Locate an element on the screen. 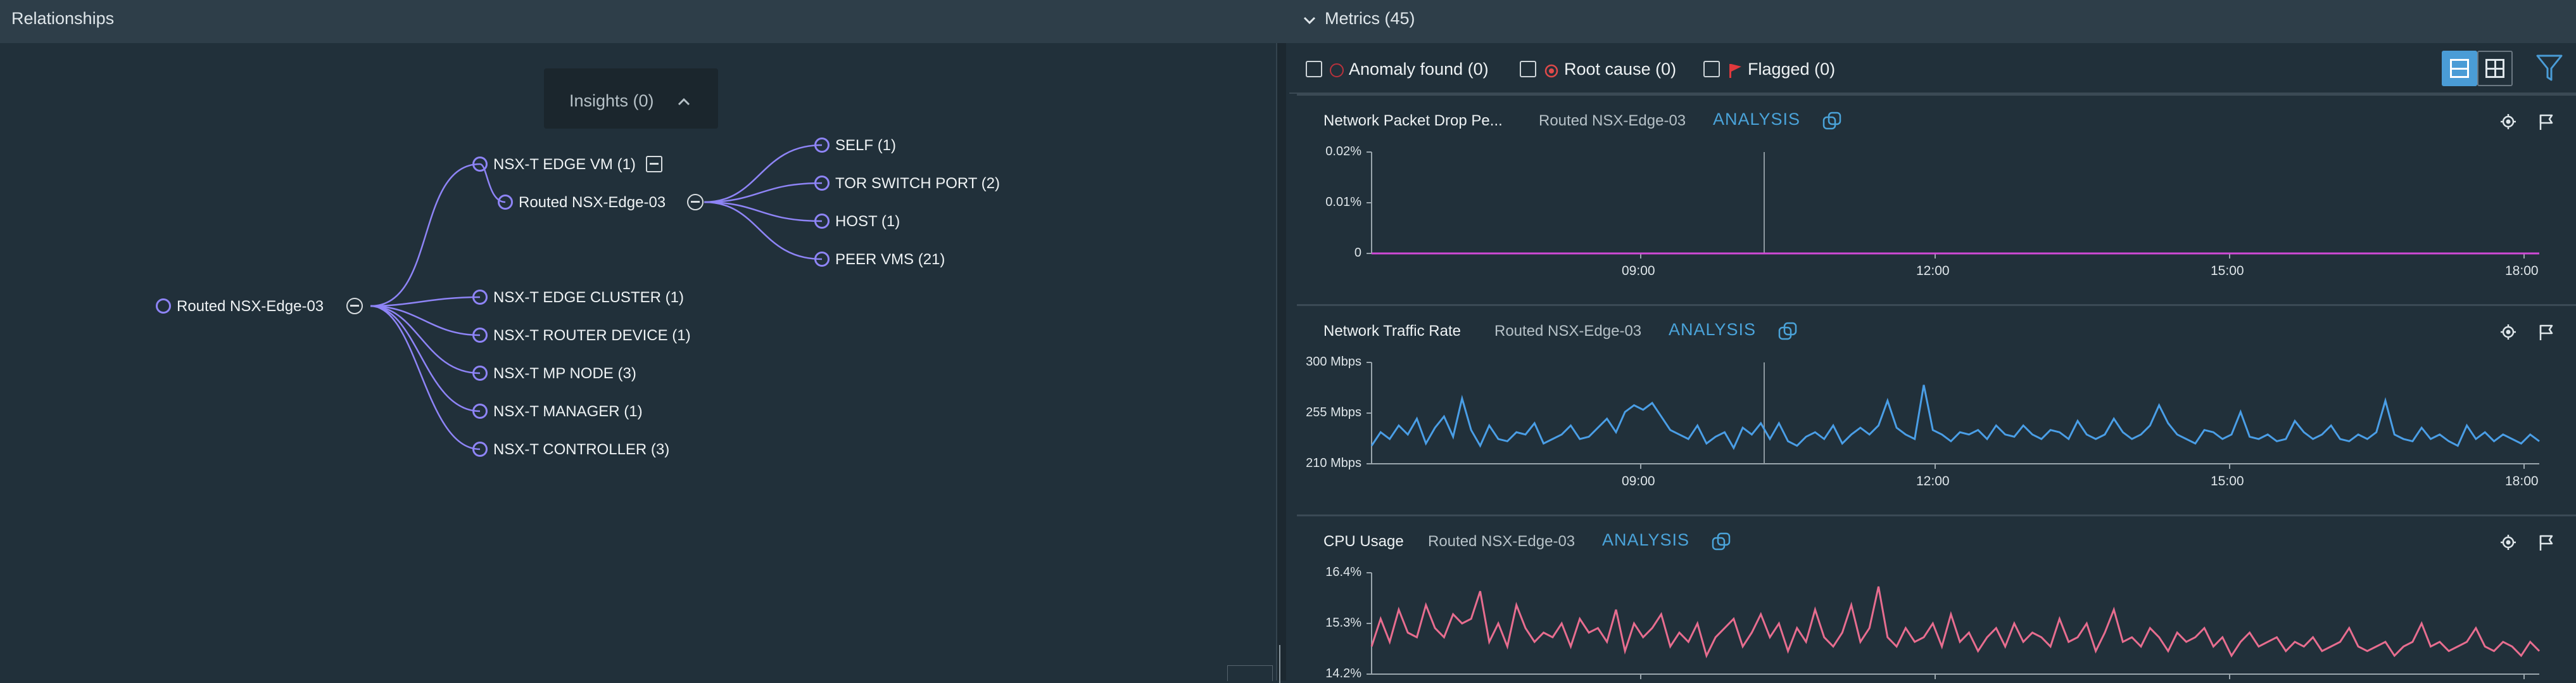 Image resolution: width=2576 pixels, height=683 pixels. leaf-host-circle is located at coordinates (822, 221).